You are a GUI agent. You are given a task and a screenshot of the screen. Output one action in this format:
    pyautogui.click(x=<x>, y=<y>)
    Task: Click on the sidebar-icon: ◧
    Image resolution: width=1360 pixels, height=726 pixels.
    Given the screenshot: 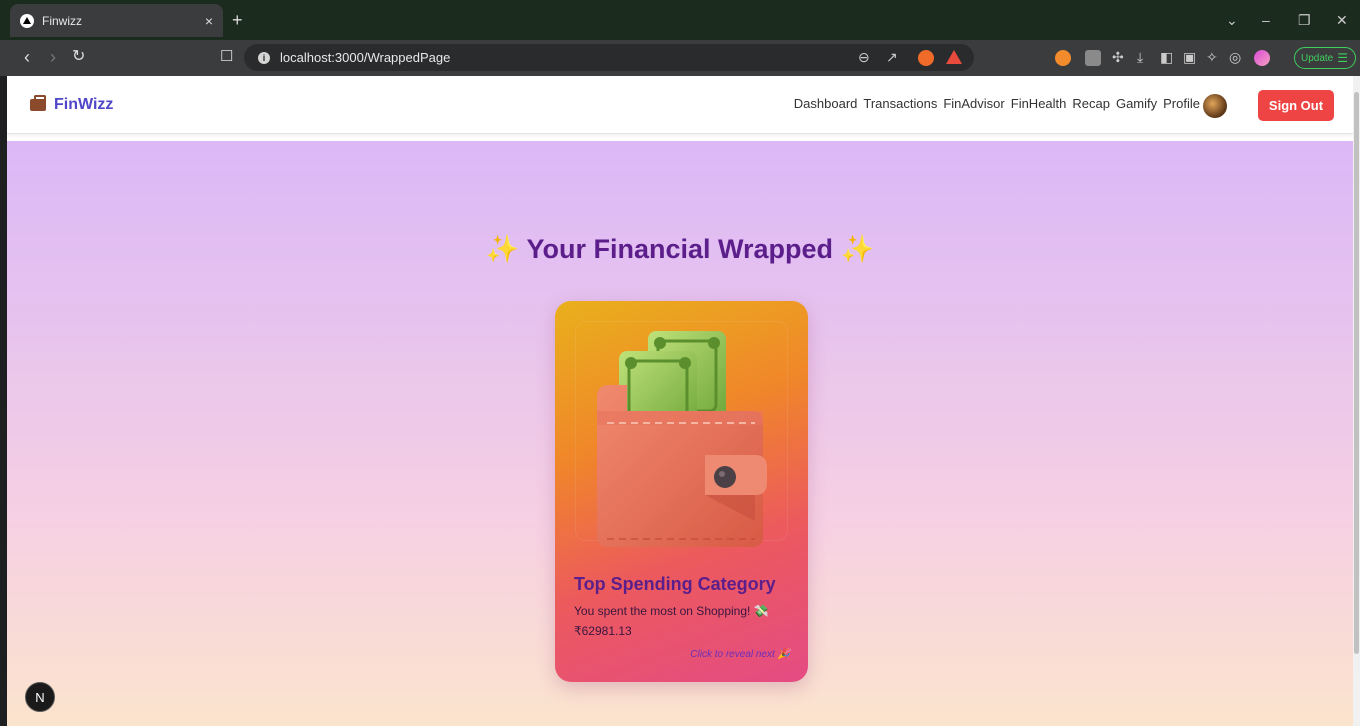 What is the action you would take?
    pyautogui.click(x=1166, y=57)
    